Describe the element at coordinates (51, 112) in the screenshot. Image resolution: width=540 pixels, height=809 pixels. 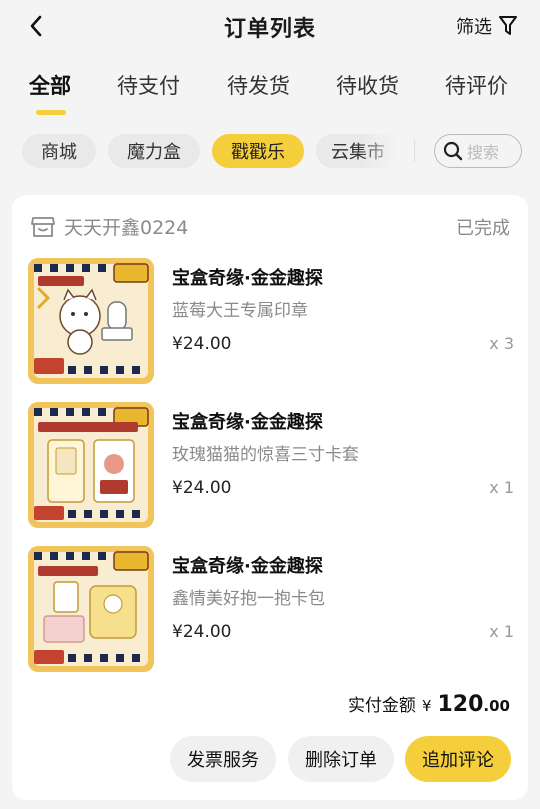
I see `active-tab-indicator` at that location.